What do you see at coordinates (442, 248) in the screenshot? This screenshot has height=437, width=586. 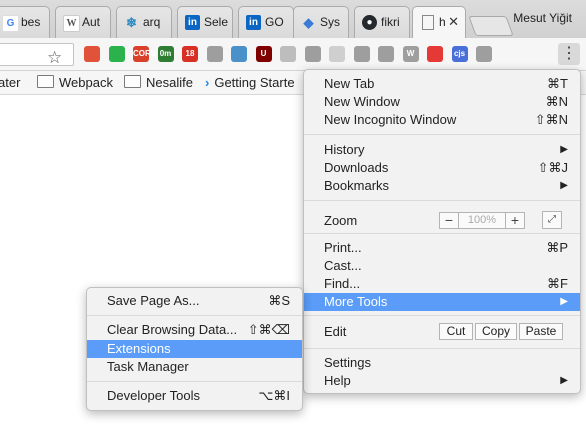 I see `menu-item-print: Print... ⌘P` at bounding box center [442, 248].